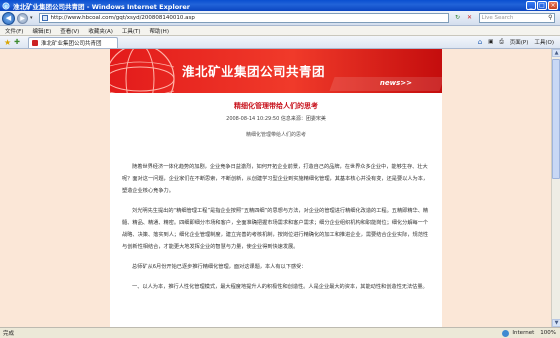 The width and height of the screenshot is (560, 338). Describe the element at coordinates (14, 31) in the screenshot. I see `menu-file: 文件(F)` at that location.